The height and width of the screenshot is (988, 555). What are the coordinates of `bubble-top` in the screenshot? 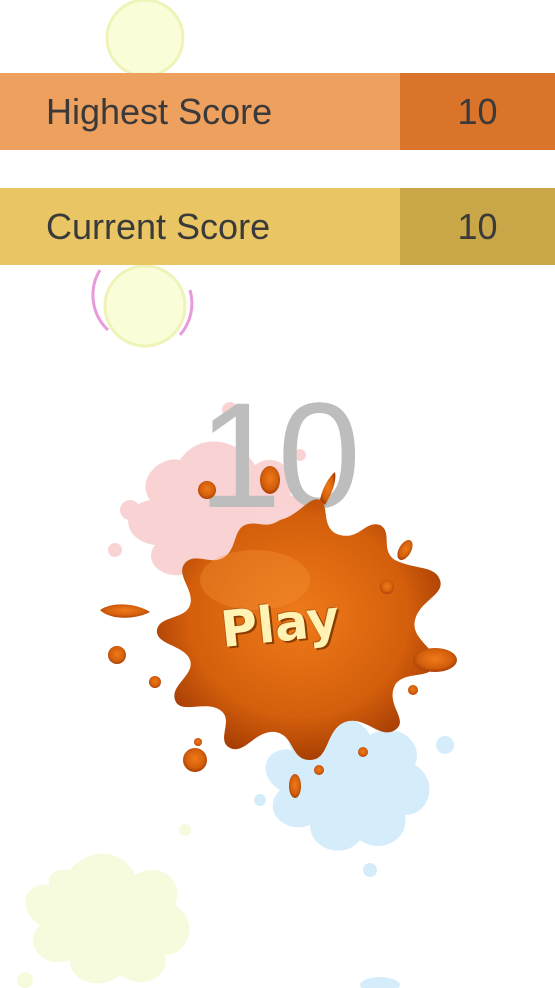 It's located at (145, 39).